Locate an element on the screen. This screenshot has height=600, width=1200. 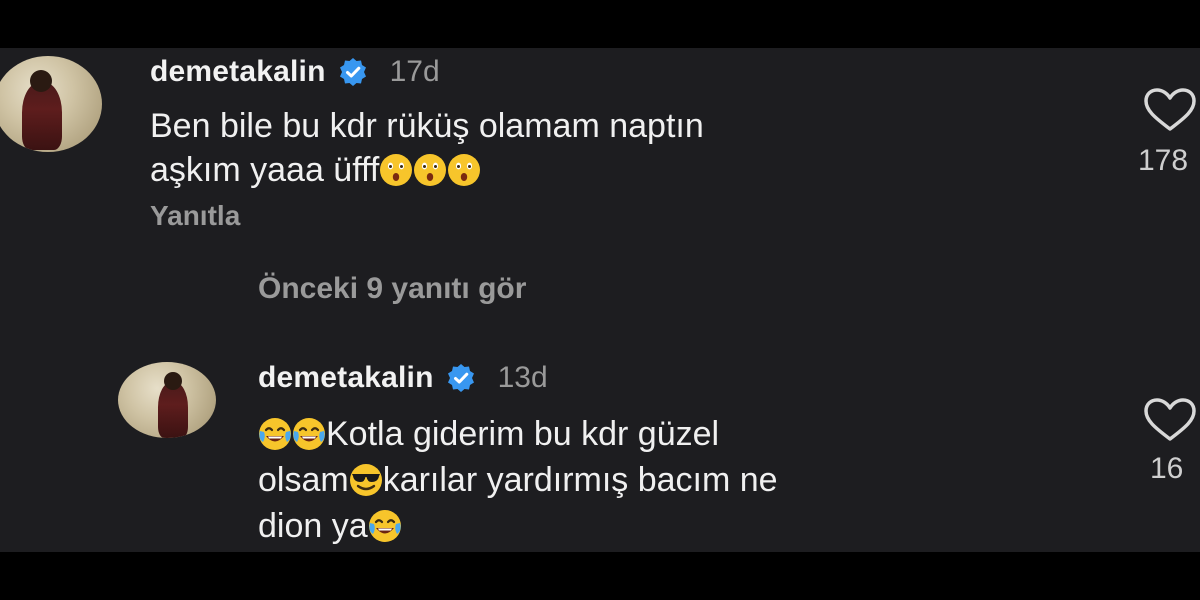
comment-text-line: Kotla giderim bu kdr güzel is located at coordinates (488, 434).